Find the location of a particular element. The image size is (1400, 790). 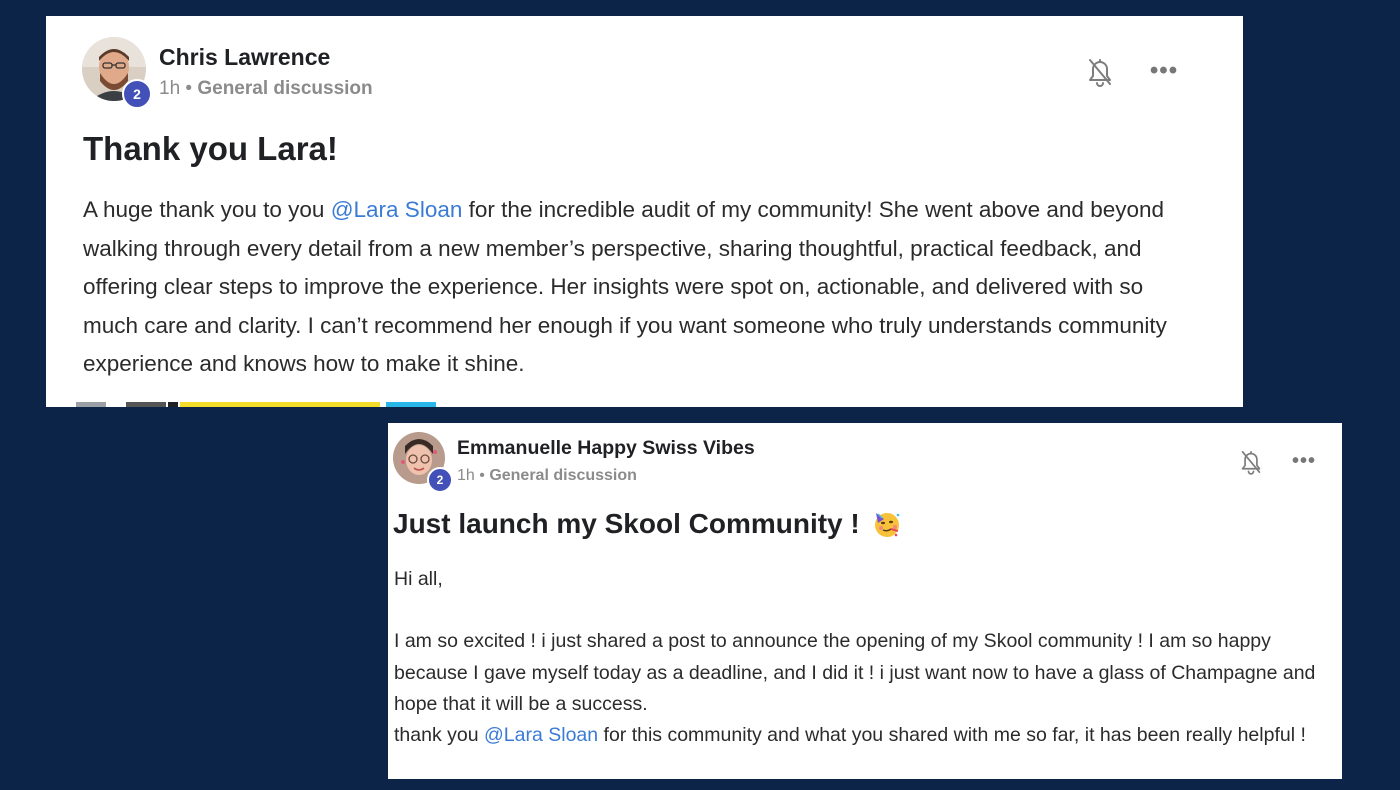

thanks-text-start: thank you is located at coordinates (439, 735).